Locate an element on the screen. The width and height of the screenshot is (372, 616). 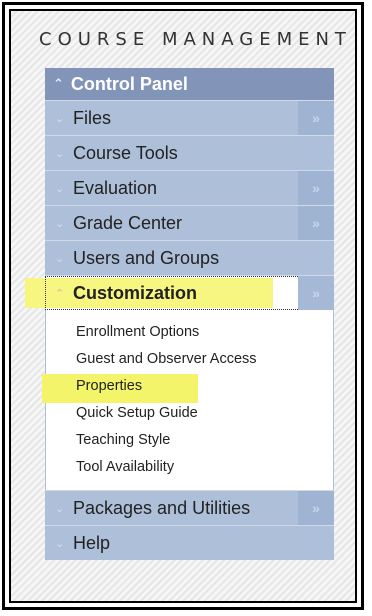
menu-item-users-and-groups: ⌄ Users and Groups is located at coordinates (189, 257).